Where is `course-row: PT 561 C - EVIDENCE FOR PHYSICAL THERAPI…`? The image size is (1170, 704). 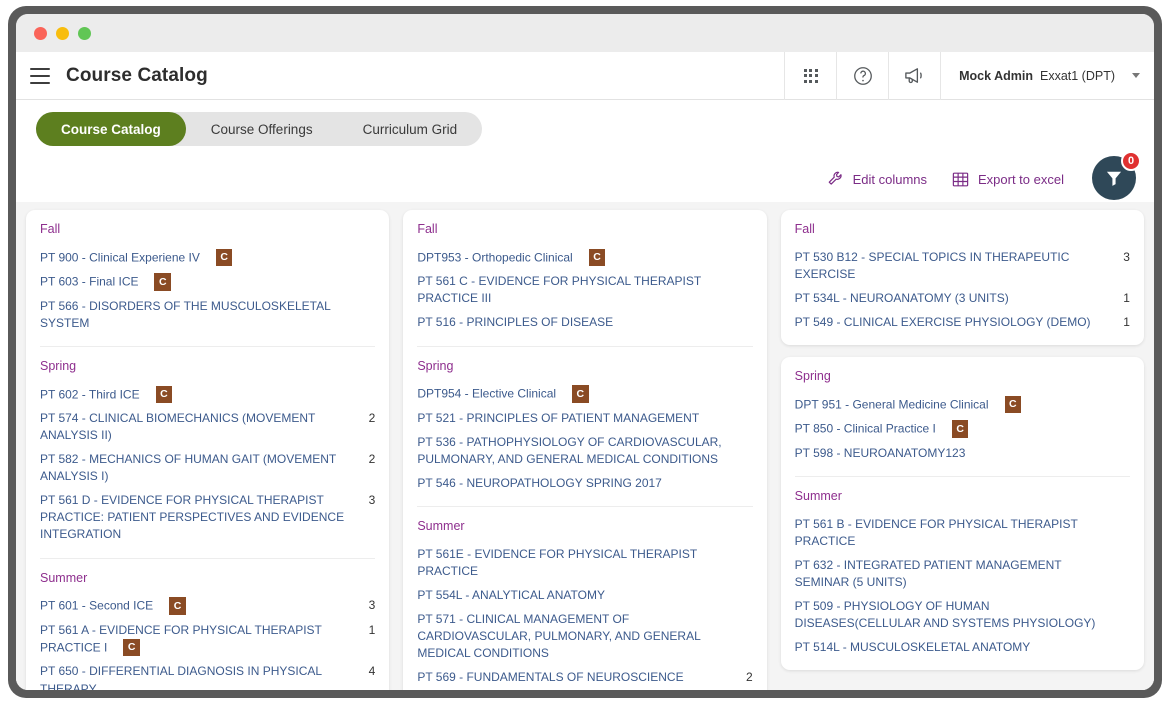
course-row: PT 561 C - EVIDENCE FOR PHYSICAL THERAPI… is located at coordinates (584, 290).